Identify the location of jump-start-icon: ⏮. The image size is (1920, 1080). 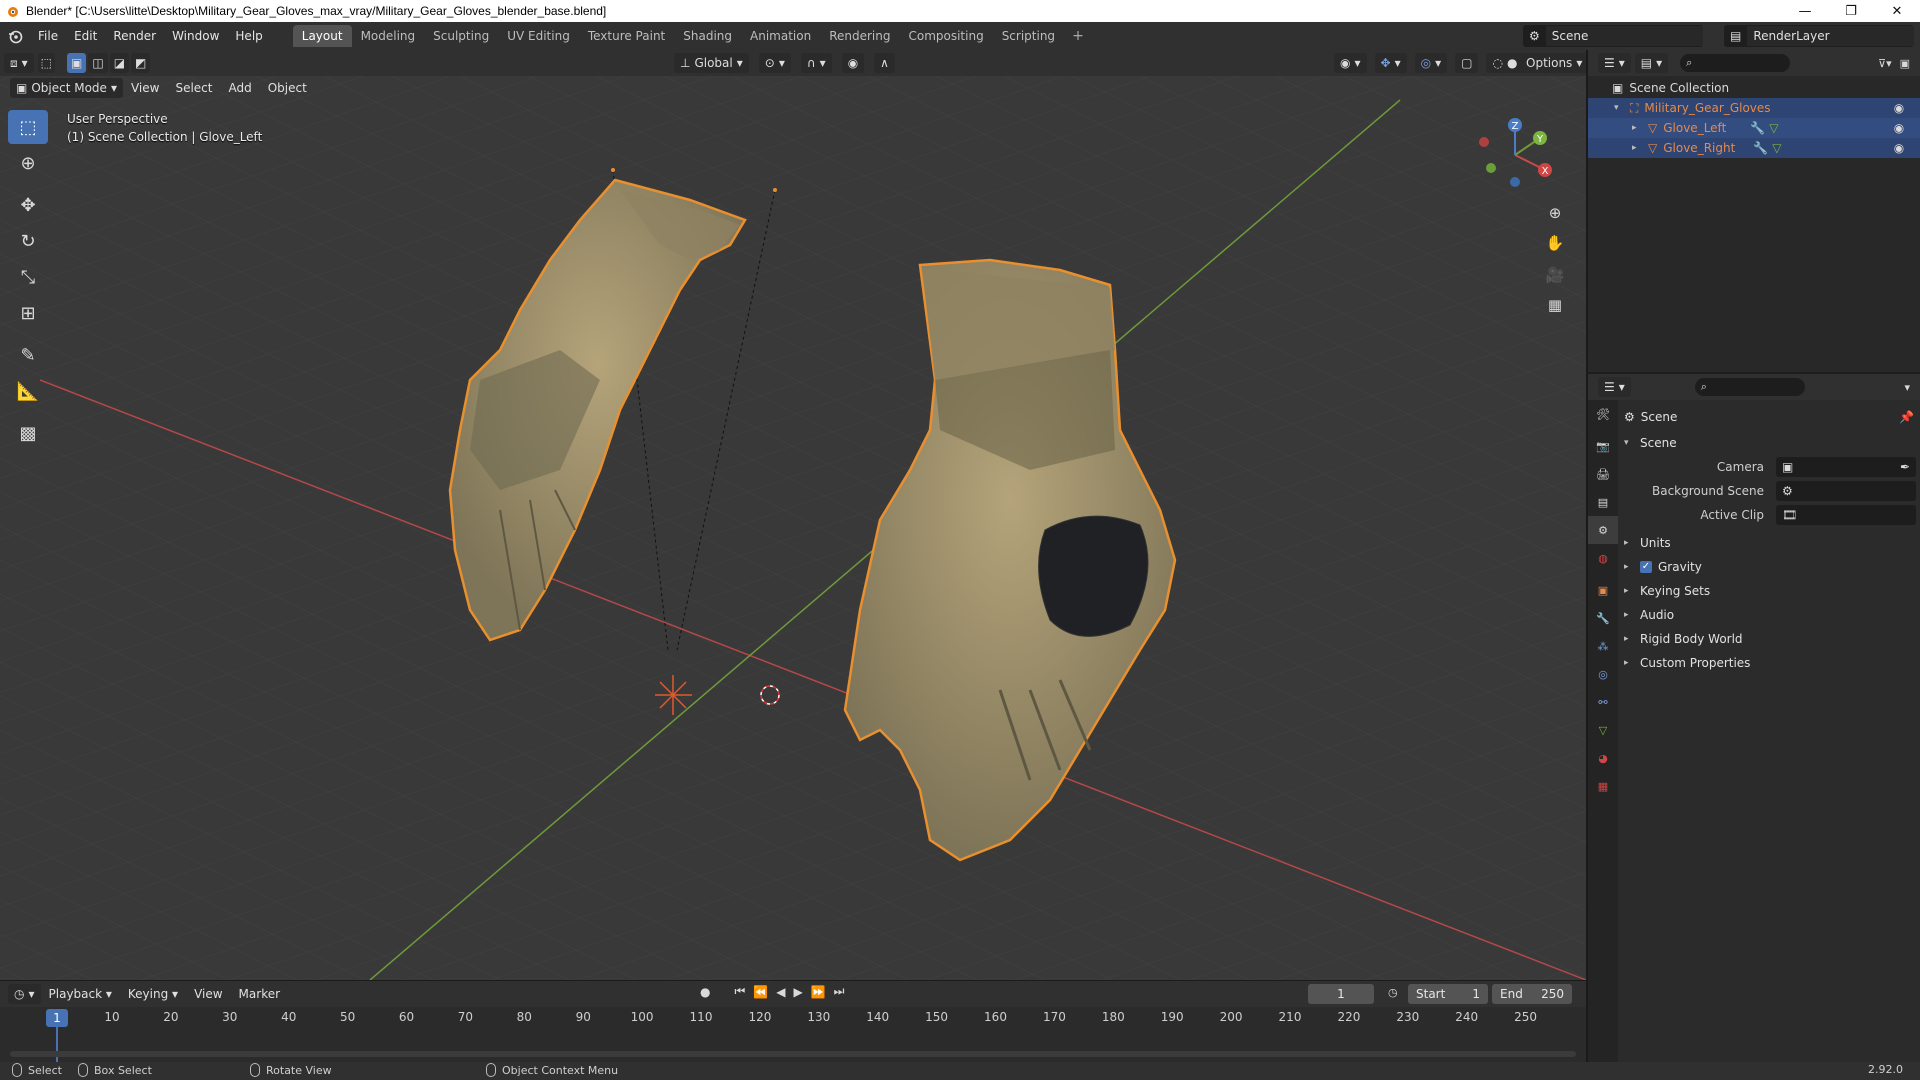
(739, 991).